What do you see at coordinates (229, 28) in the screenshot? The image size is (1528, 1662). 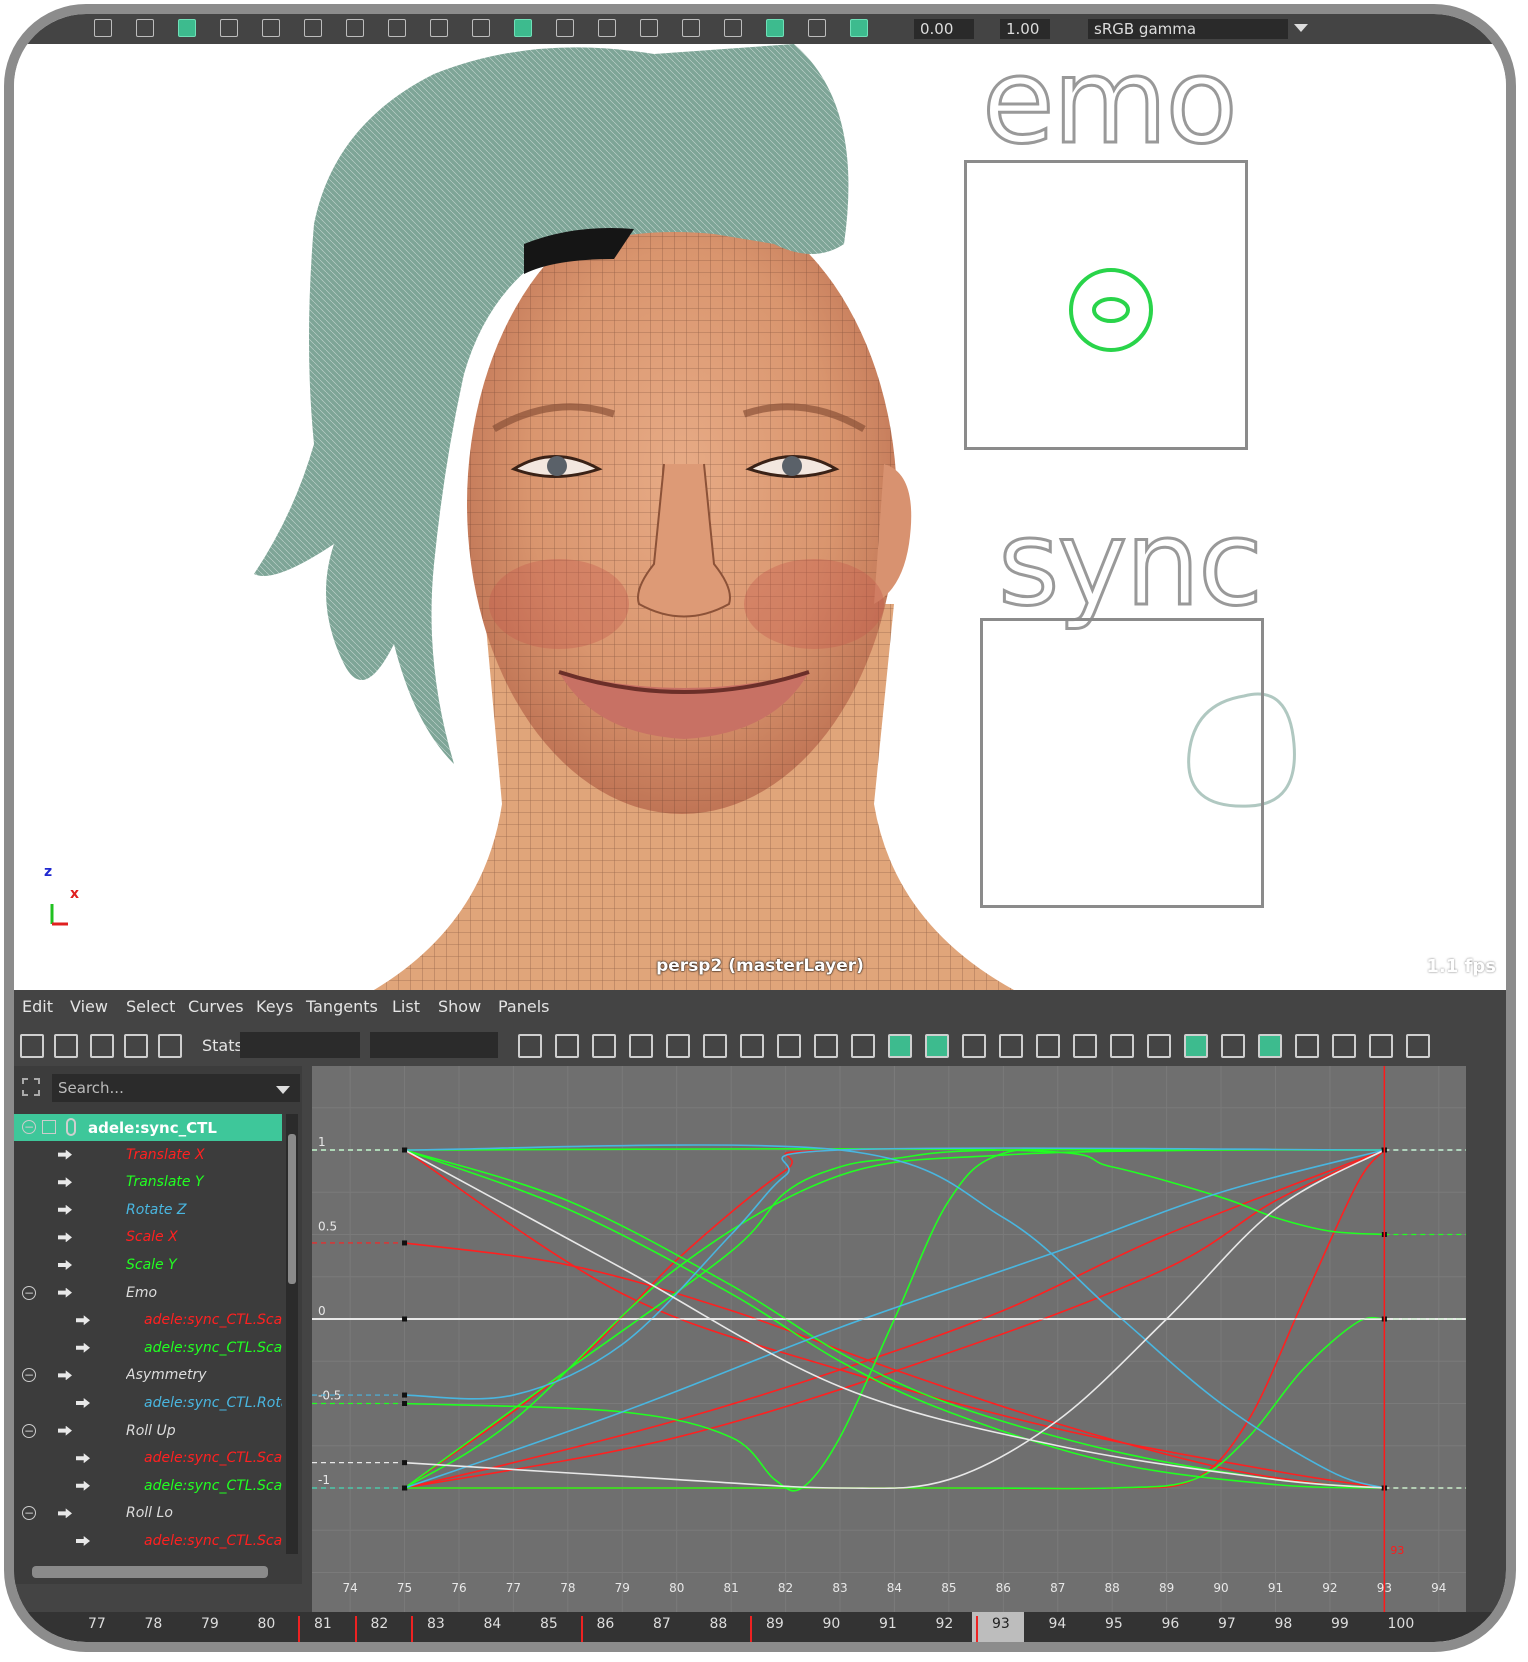 I see `tumble-icon` at bounding box center [229, 28].